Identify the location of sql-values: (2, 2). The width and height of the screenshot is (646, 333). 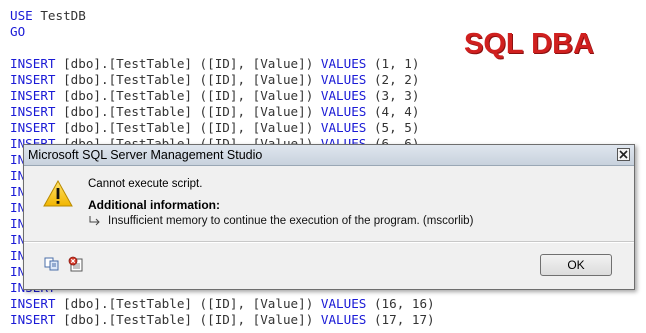
(396, 79).